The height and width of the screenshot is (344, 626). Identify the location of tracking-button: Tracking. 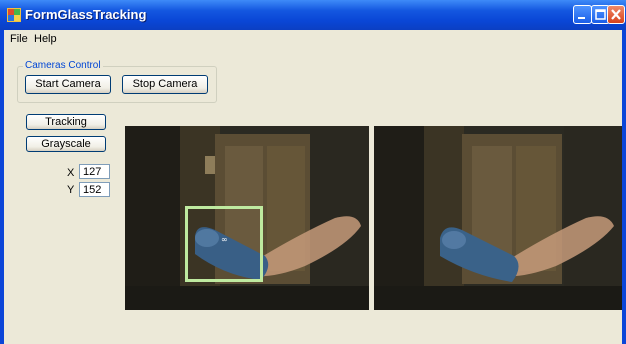
(66, 122).